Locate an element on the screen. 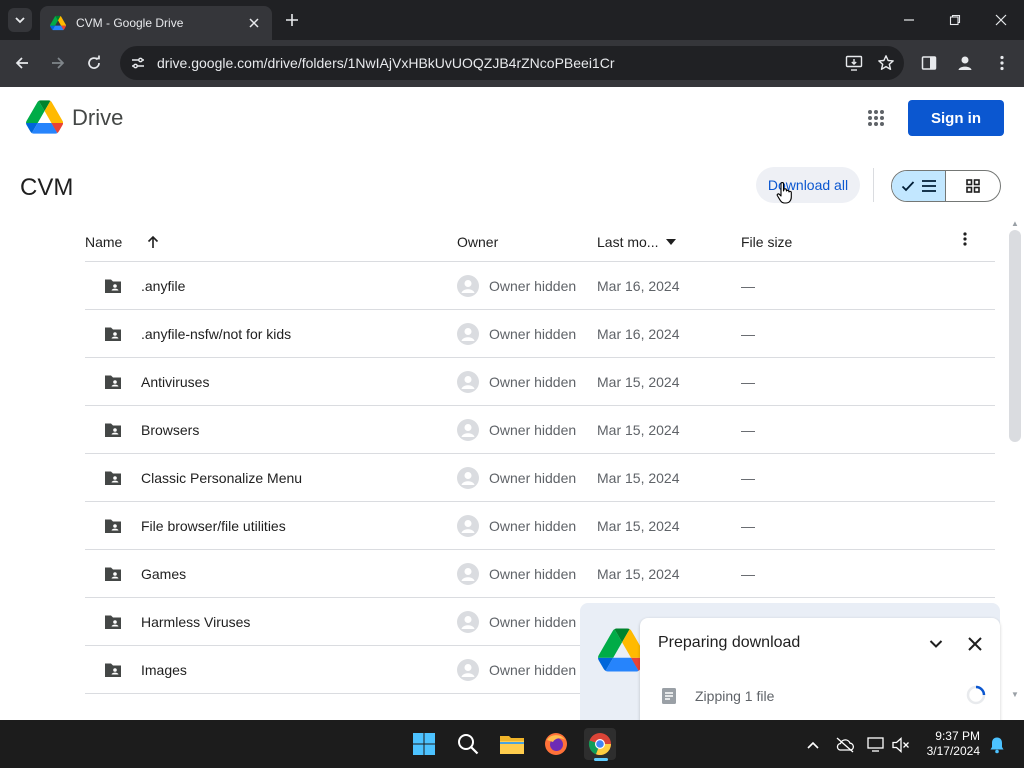 The height and width of the screenshot is (768, 1024). notifications-button is located at coordinates (997, 745).